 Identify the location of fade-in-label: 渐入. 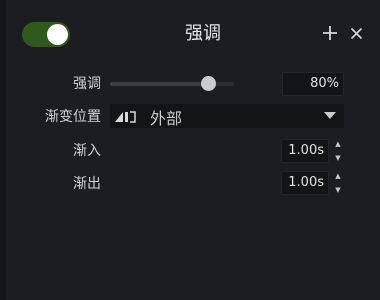
(87, 151).